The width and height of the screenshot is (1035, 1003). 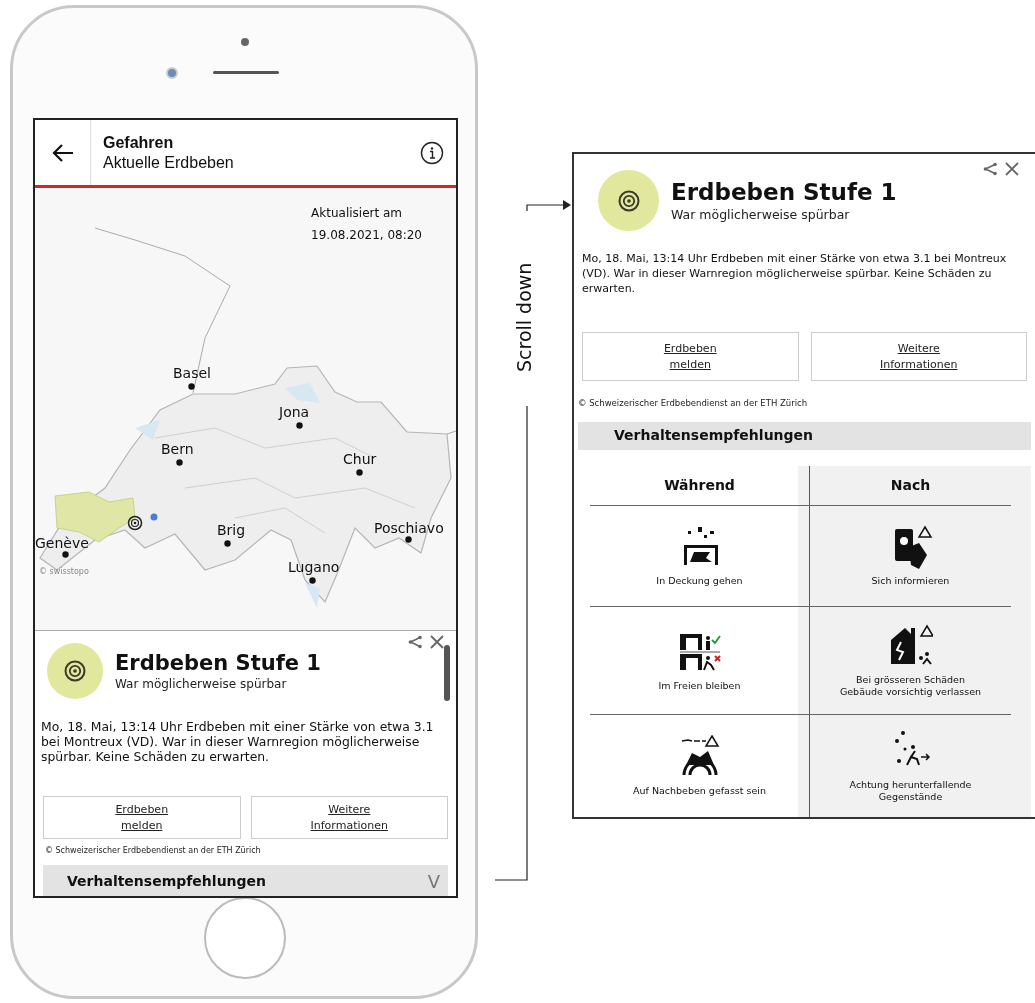 What do you see at coordinates (360, 459) in the screenshot?
I see `city-label: Chur` at bounding box center [360, 459].